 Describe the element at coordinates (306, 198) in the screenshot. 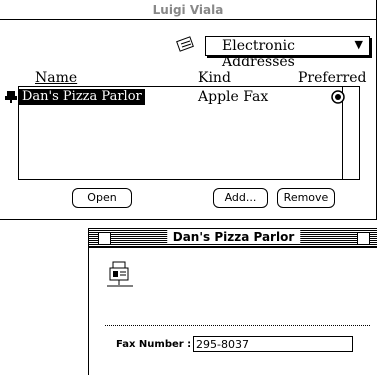

I see `remove-button: Remove` at that location.